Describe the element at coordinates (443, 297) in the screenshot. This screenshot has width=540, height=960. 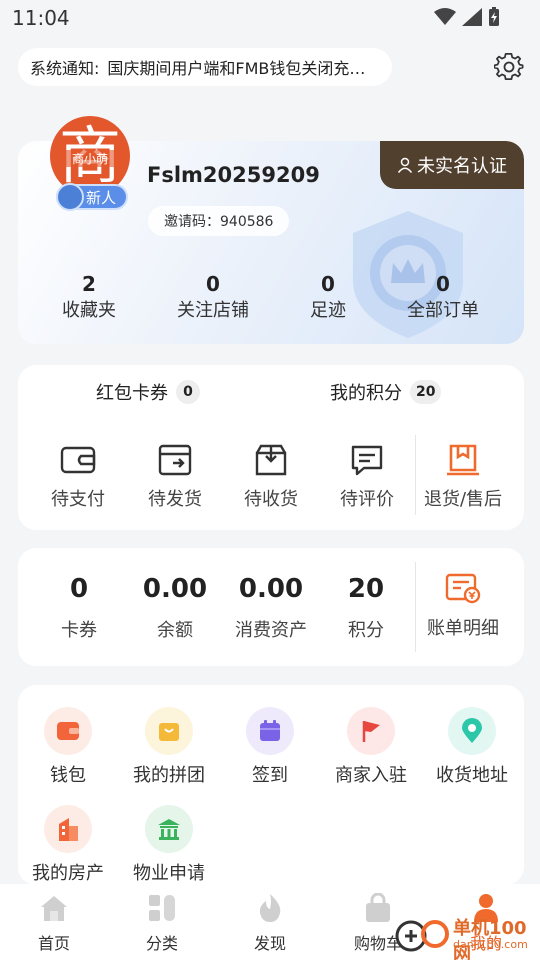
I see `stat-all-orders: 0 全部订单` at that location.